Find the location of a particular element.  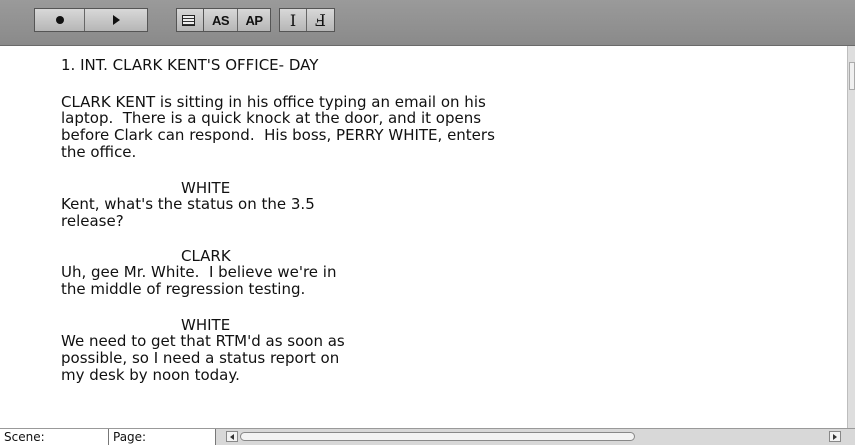

play-icon is located at coordinates (116, 20).